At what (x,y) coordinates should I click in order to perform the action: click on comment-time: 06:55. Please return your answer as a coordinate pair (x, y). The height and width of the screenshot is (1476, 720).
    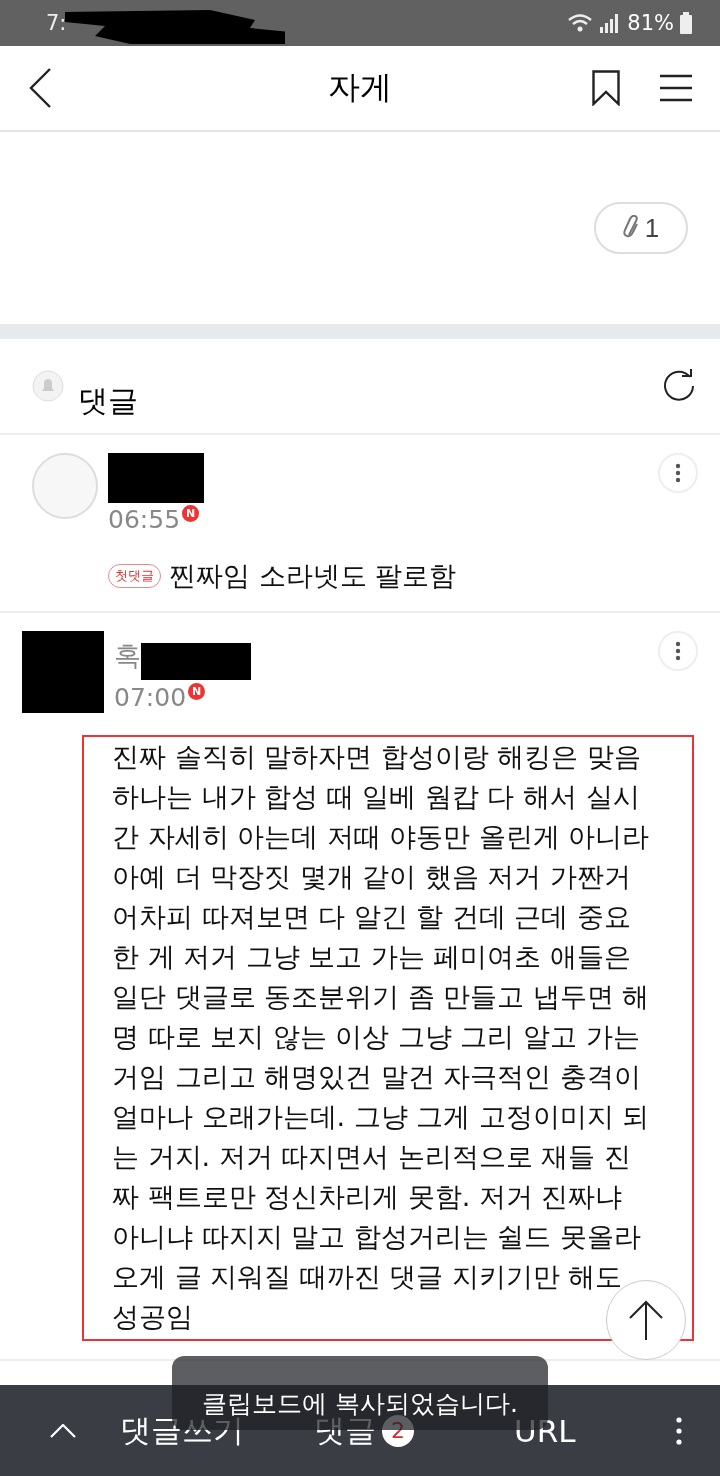
    Looking at the image, I should click on (144, 519).